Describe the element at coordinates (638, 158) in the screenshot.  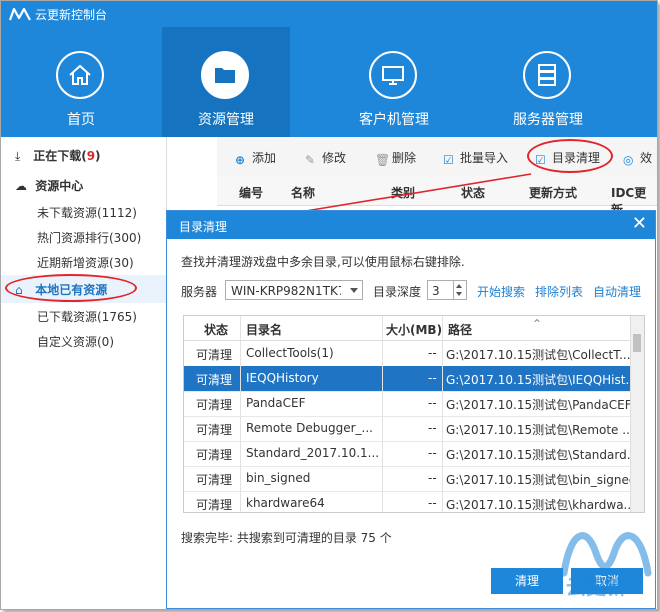
I see `effect-button: ◎ 效` at that location.